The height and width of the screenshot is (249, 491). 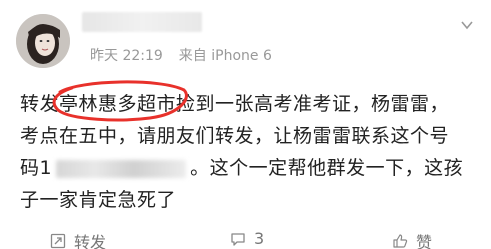 I want to click on red-hand-drawn-circle, so click(x=120, y=101).